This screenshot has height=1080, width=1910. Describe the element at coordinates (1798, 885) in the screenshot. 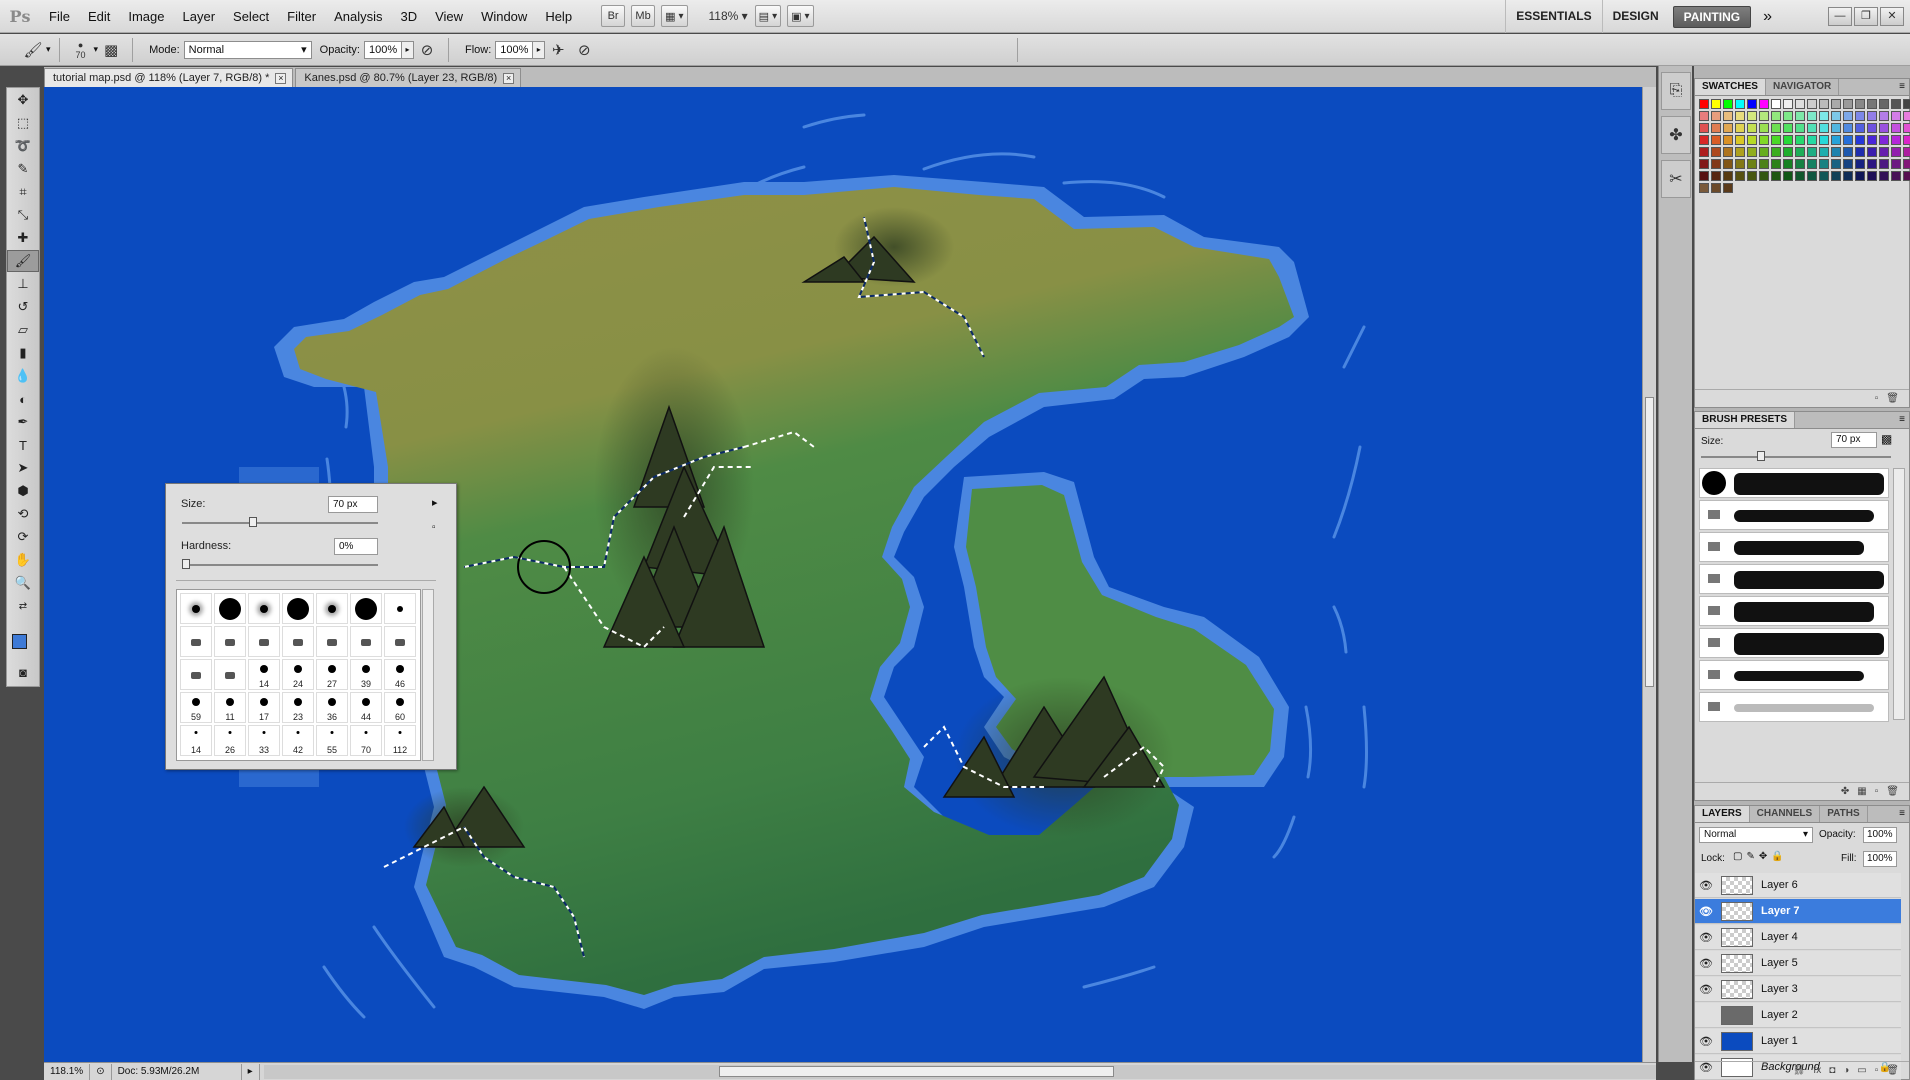

I see `layer-row: 👁 Layer 6` at that location.